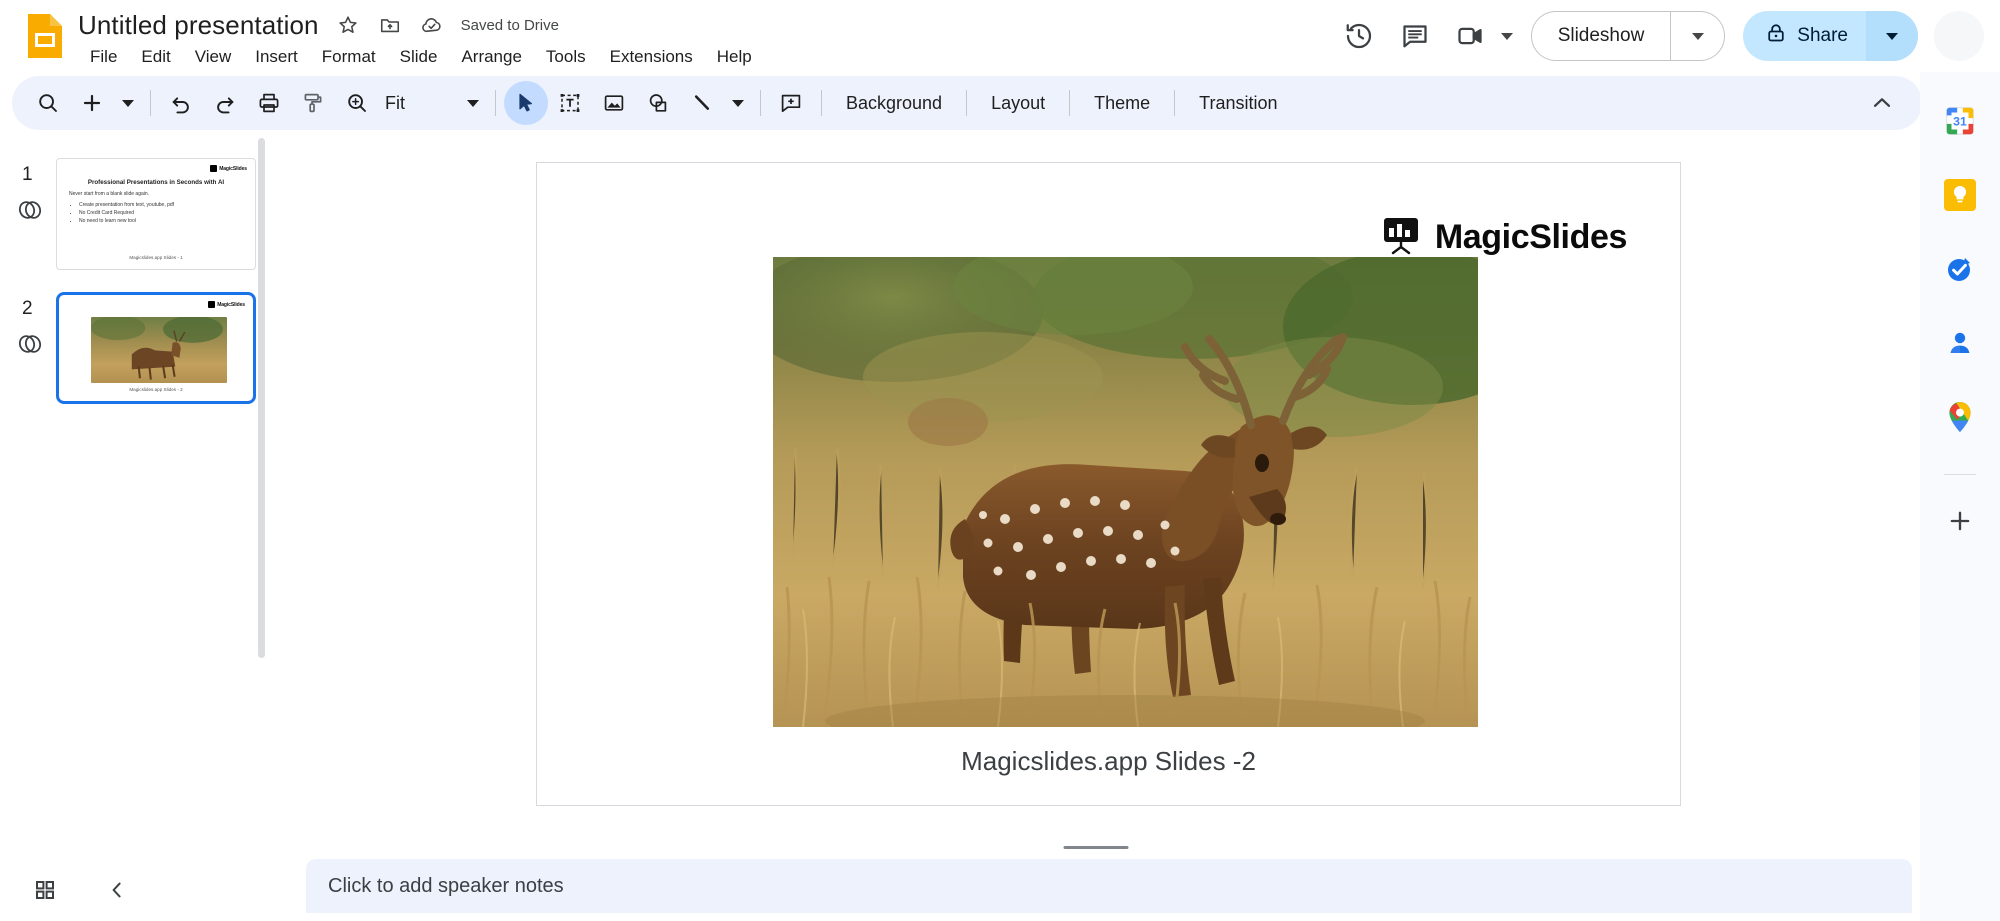 The height and width of the screenshot is (921, 2000). I want to click on speaker-notes-panel: Click to add speaker notes, so click(1109, 886).